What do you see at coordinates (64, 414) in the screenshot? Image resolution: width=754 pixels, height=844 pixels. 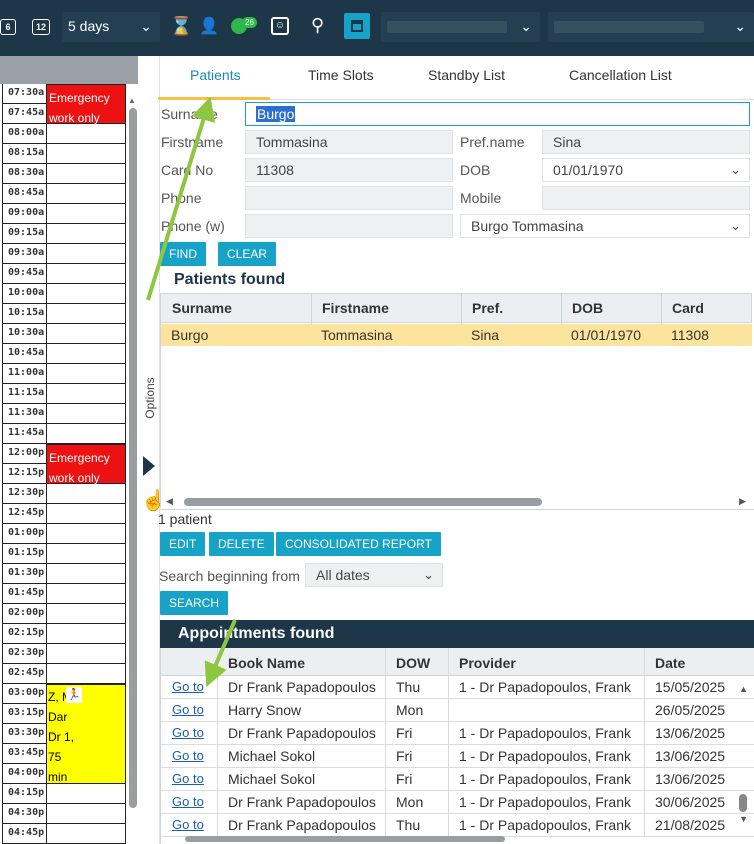 I see `time-slot-row: 11:30a` at bounding box center [64, 414].